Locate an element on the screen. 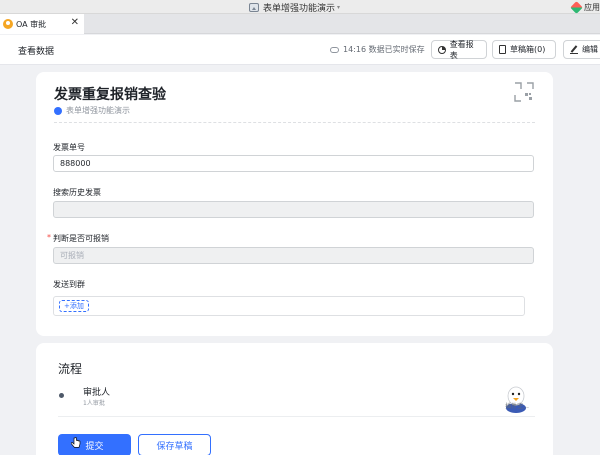 Image resolution: width=600 pixels, height=455 pixels. app-title: 表单增强功能演示 ▾ is located at coordinates (294, 7).